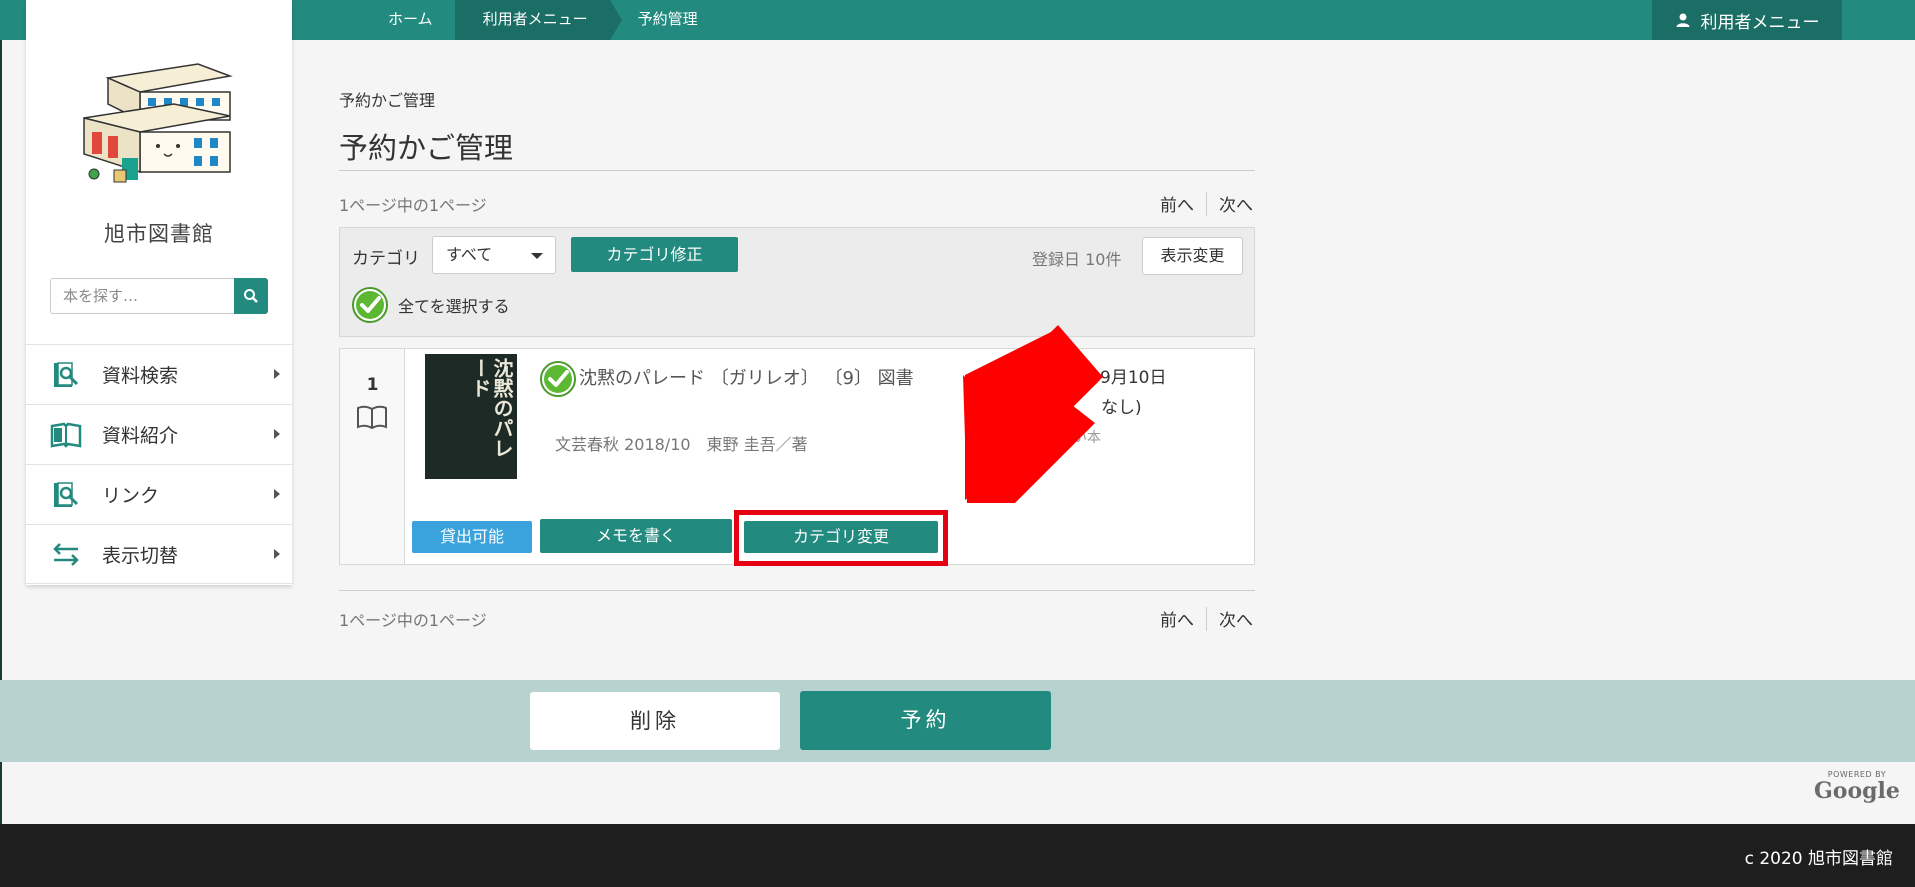 This screenshot has width=1915, height=887. I want to click on switch-arrows-icon, so click(66, 554).